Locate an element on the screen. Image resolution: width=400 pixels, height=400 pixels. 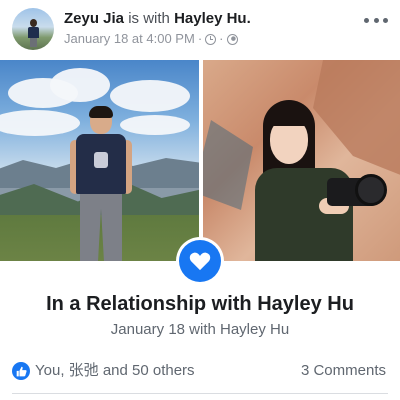
avatar-figure is located at coordinates (33, 33).